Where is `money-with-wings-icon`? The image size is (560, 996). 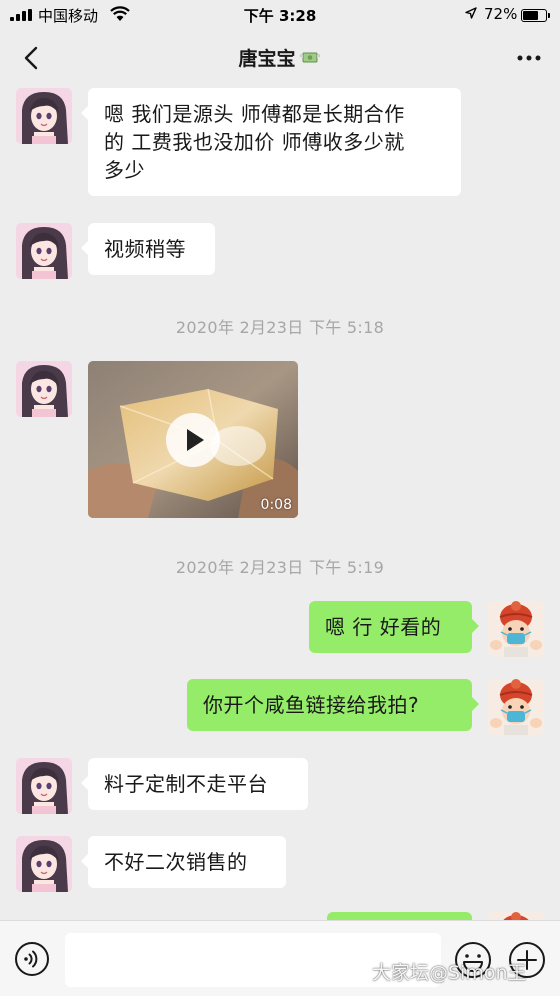
money-with-wings-icon is located at coordinates (309, 57).